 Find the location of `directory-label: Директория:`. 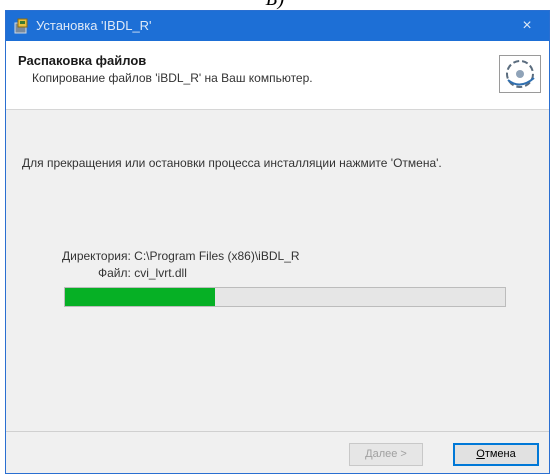

directory-label: Директория: is located at coordinates (96, 256).